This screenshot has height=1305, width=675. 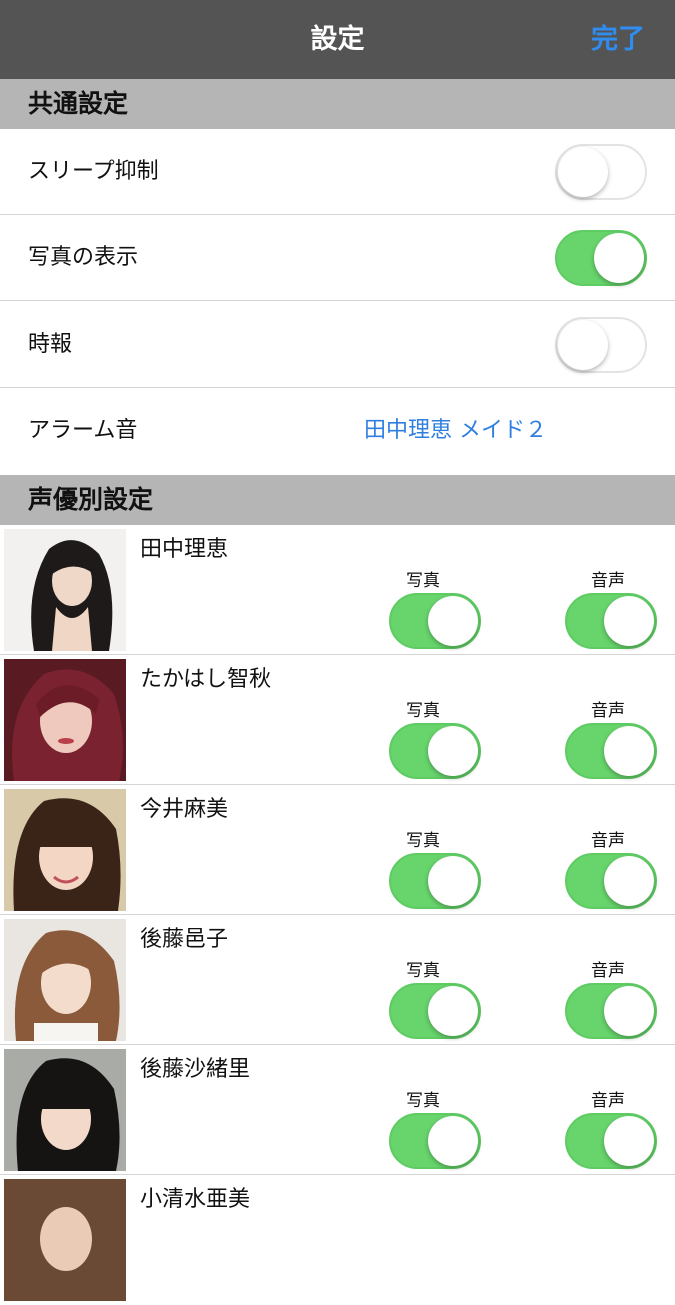 I want to click on photo-display-toggle, so click(x=601, y=258).